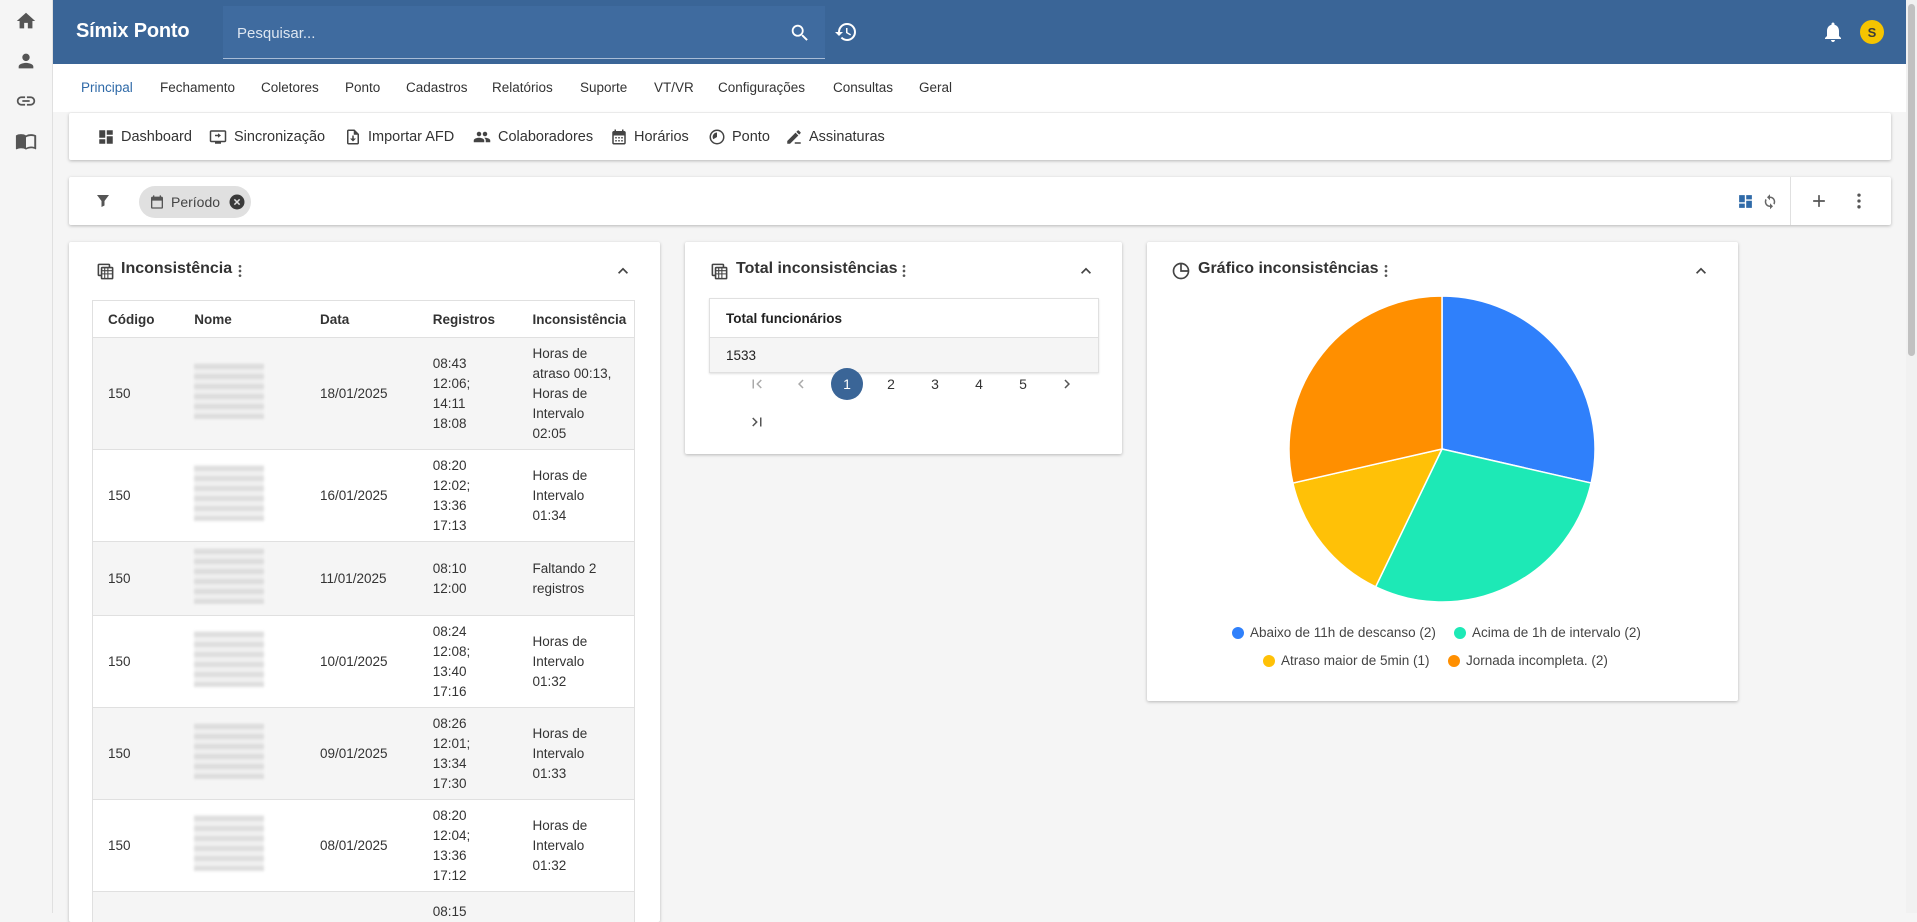 This screenshot has height=922, width=1917. I want to click on col-total-funcionarios: Total funcionários, so click(904, 318).